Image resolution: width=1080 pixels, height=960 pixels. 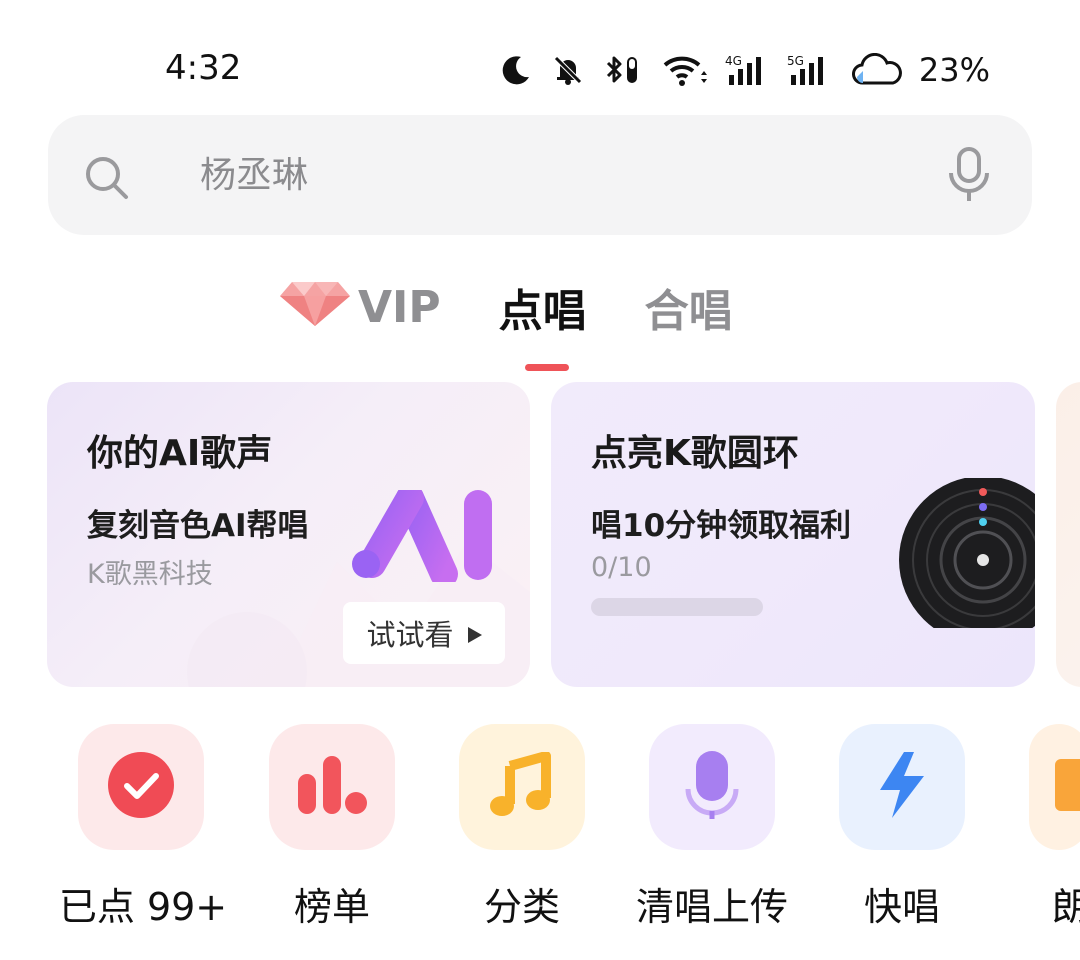 I want to click on quick-action-category, so click(x=522, y=787).